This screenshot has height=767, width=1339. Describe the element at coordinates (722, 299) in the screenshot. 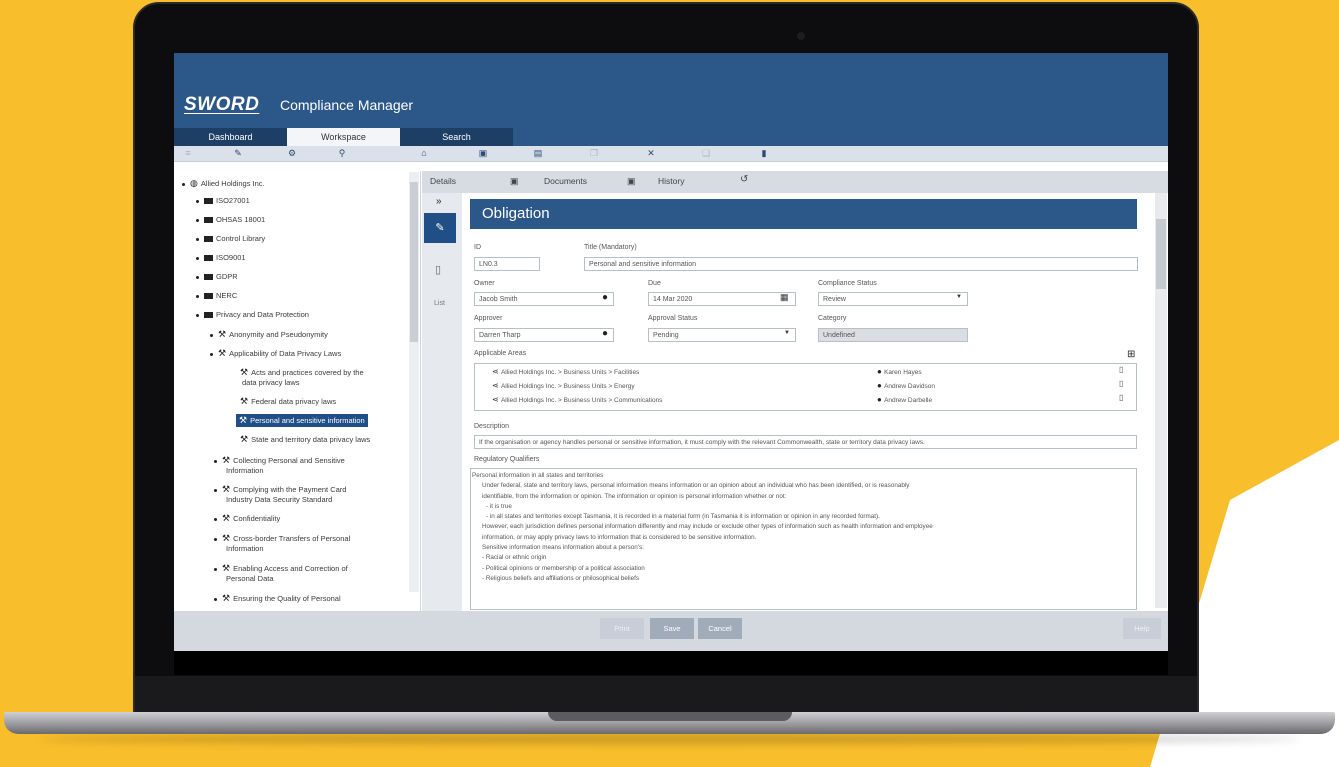

I see `due-date-field: 14 Mar 2020` at that location.